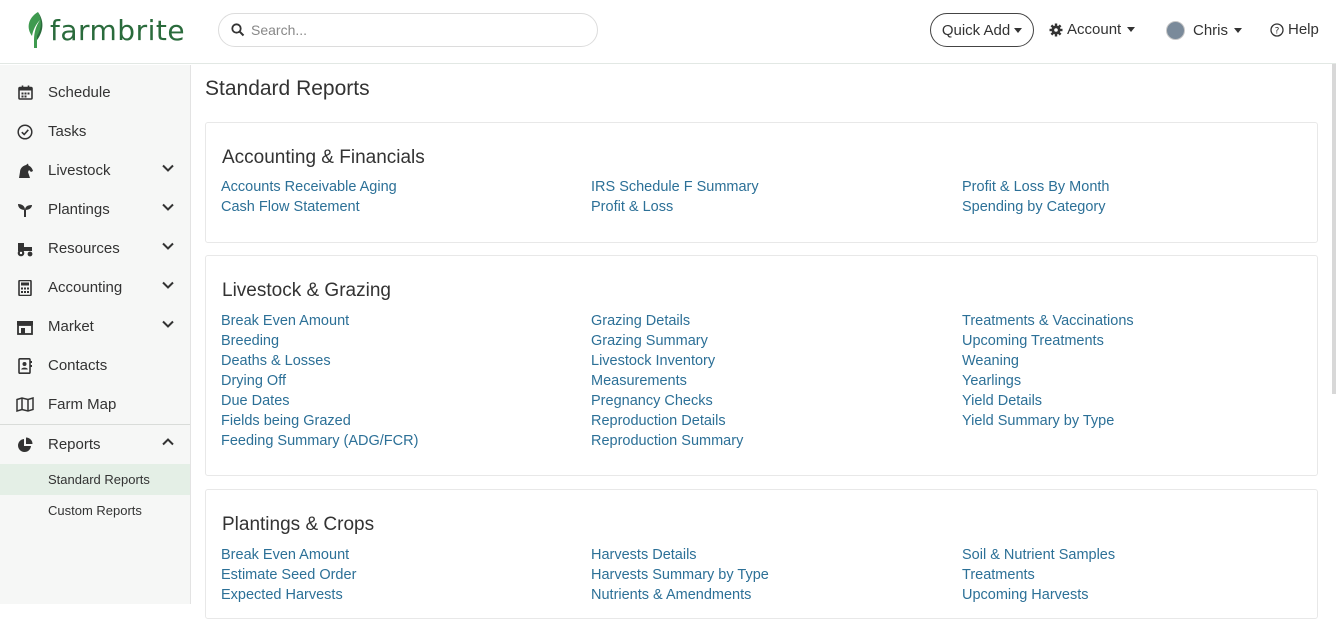 Image resolution: width=1336 pixels, height=619 pixels. Describe the element at coordinates (319, 361) in the screenshot. I see `report-link: Deaths & Losses` at that location.